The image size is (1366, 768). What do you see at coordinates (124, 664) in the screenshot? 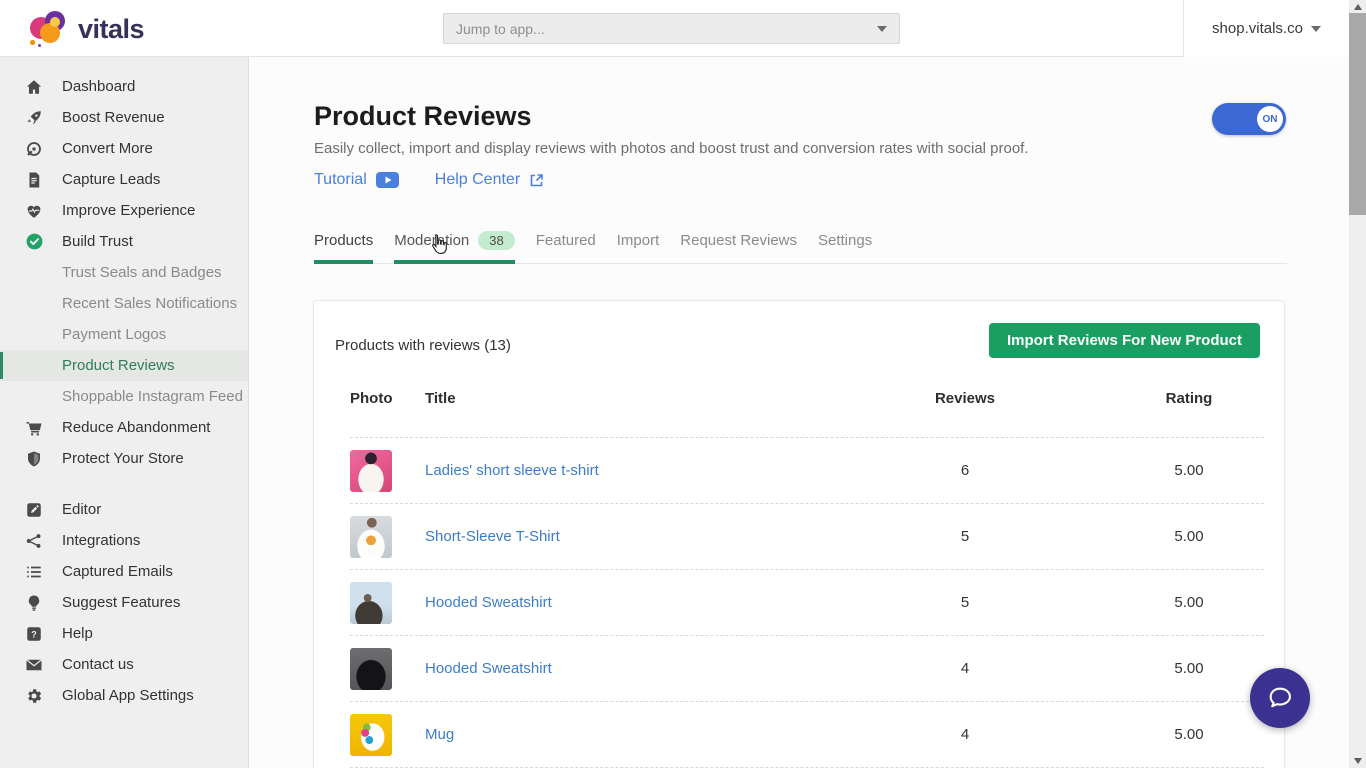
I see `sidebar-item-contact-us: Contact us` at bounding box center [124, 664].